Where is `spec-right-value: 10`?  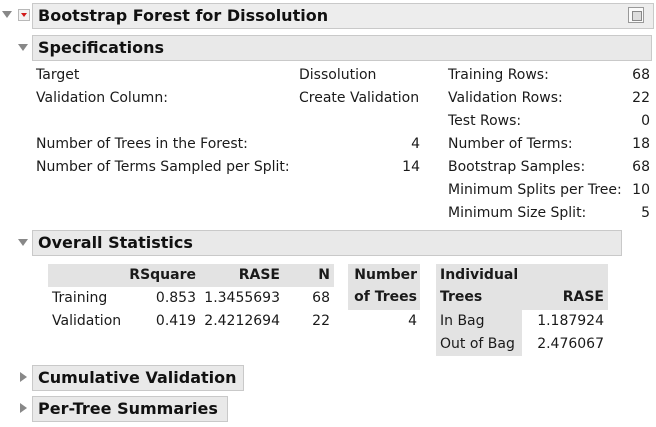 spec-right-value: 10 is located at coordinates (641, 190).